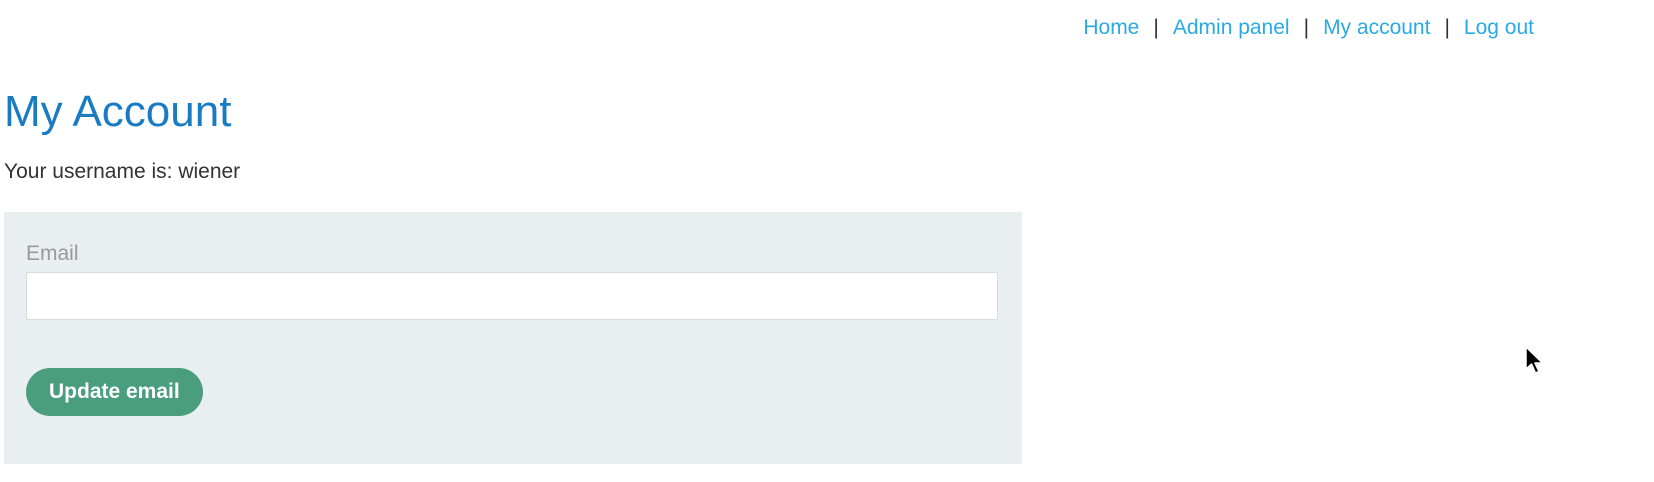 The image size is (1654, 482). Describe the element at coordinates (1499, 28) in the screenshot. I see `nav-link-log-out: Log out` at that location.